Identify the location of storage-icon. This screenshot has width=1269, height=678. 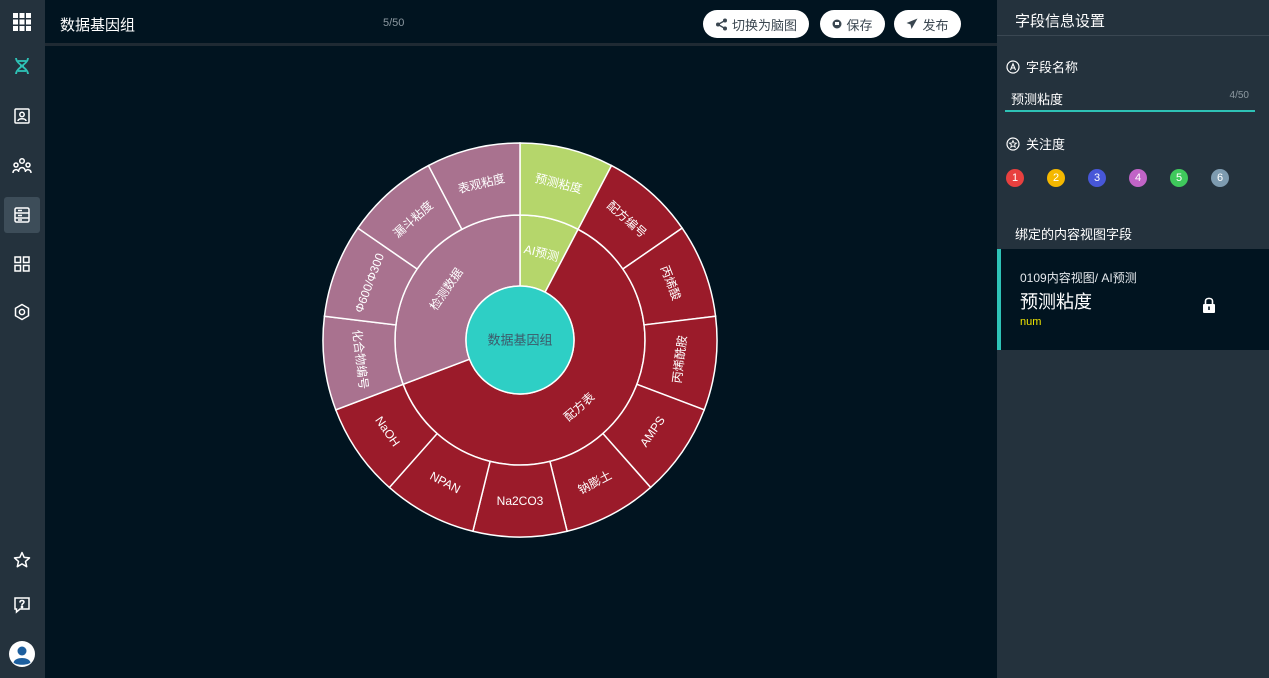
(22, 215).